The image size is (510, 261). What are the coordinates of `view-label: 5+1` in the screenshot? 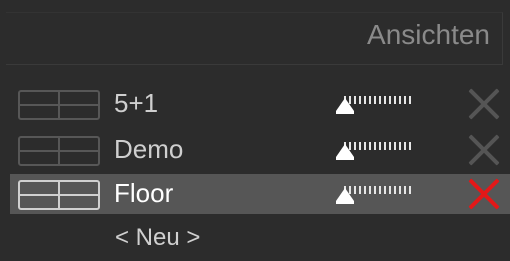 It's located at (136, 103).